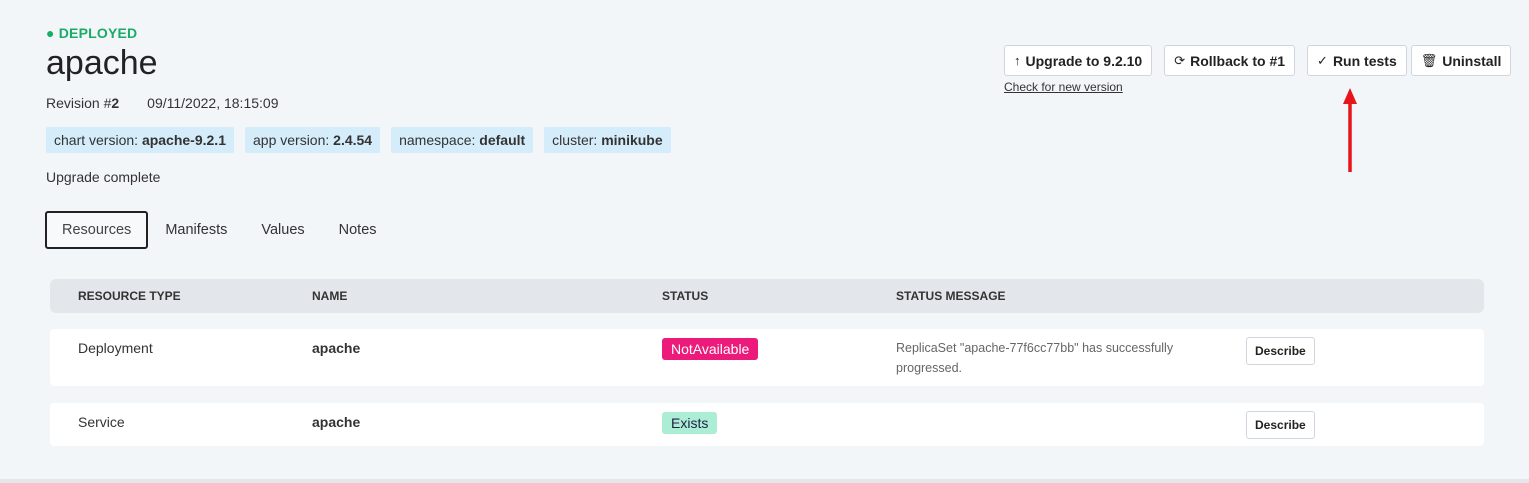 The height and width of the screenshot is (483, 1529). What do you see at coordinates (1322, 60) in the screenshot?
I see `check-circle-icon: ✓` at bounding box center [1322, 60].